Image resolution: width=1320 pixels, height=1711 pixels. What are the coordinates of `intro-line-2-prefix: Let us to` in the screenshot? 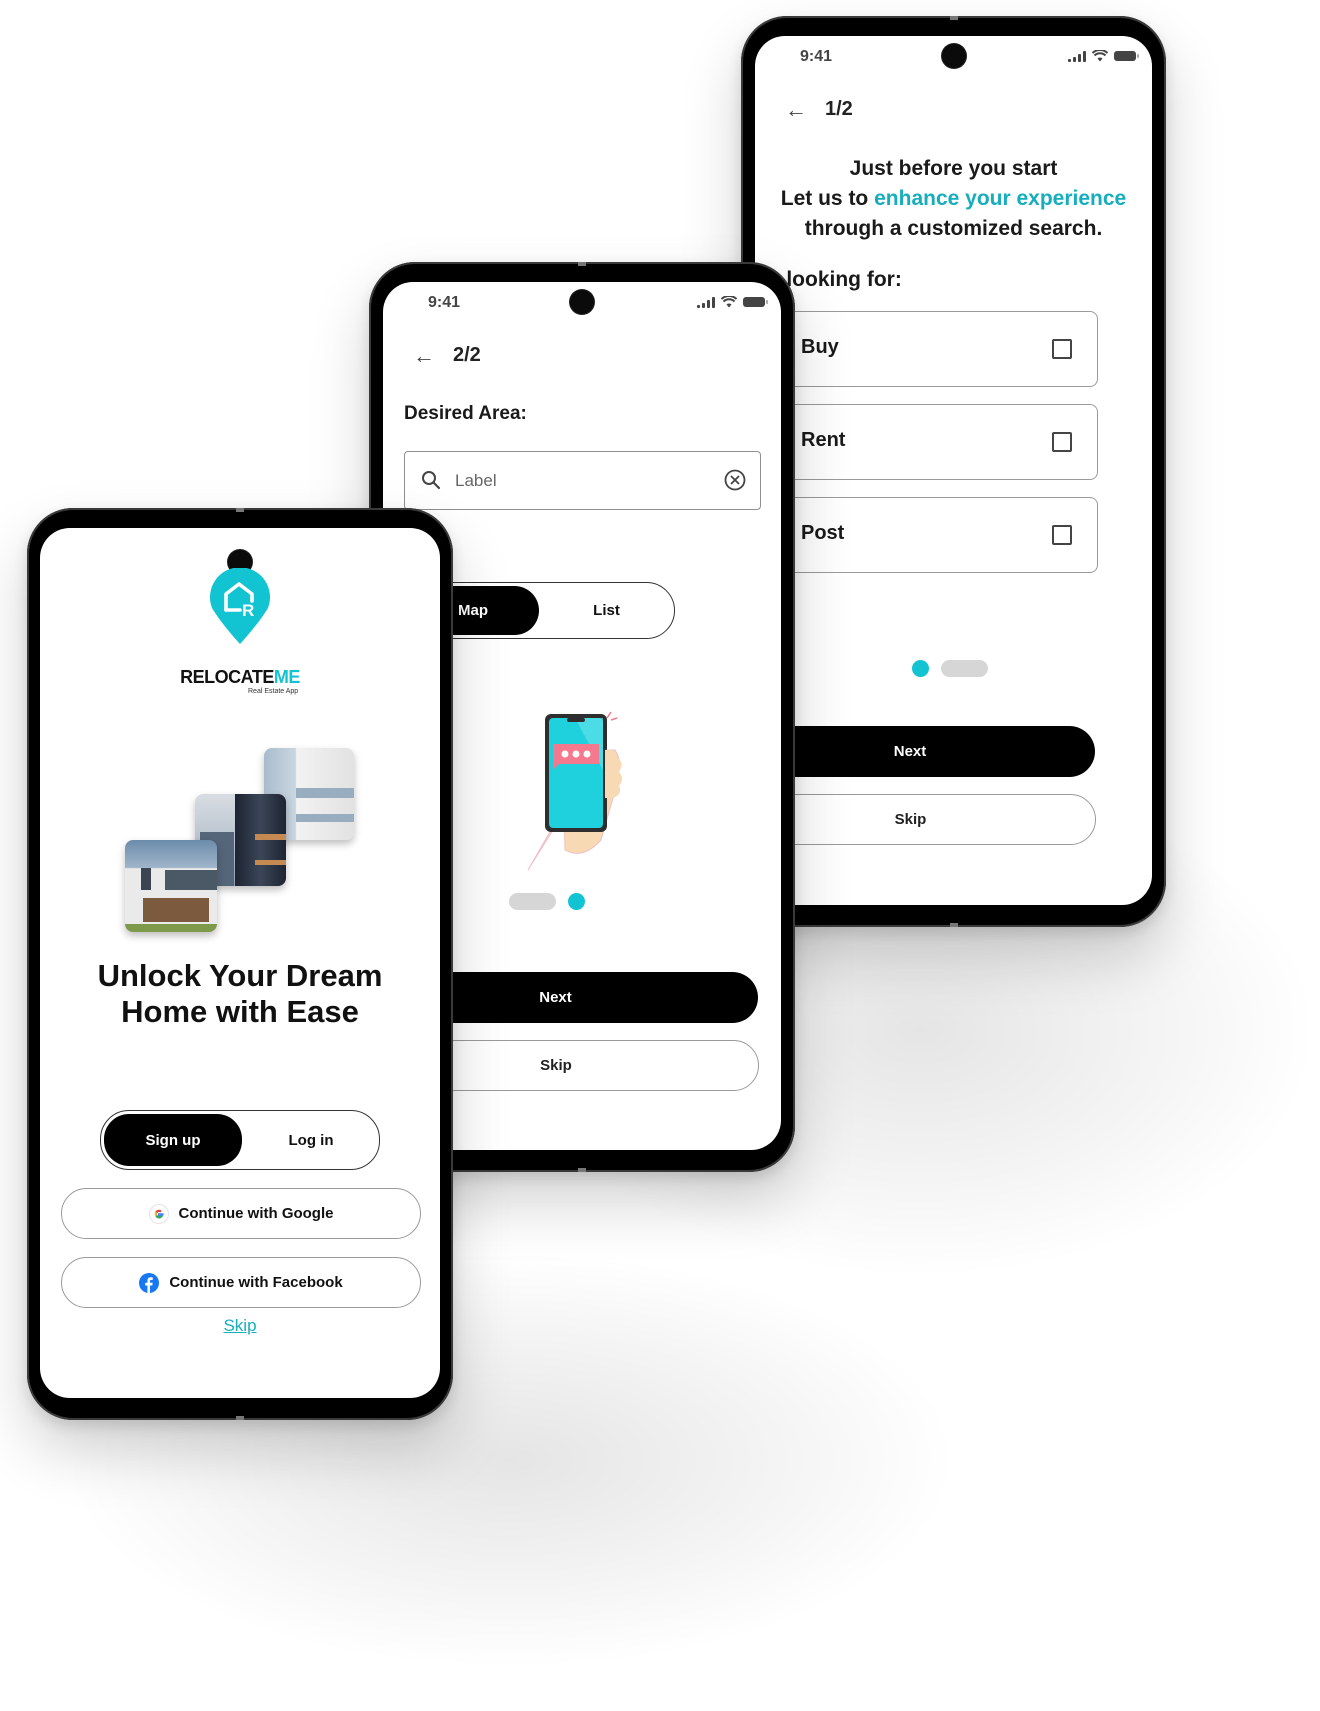 It's located at (827, 198).